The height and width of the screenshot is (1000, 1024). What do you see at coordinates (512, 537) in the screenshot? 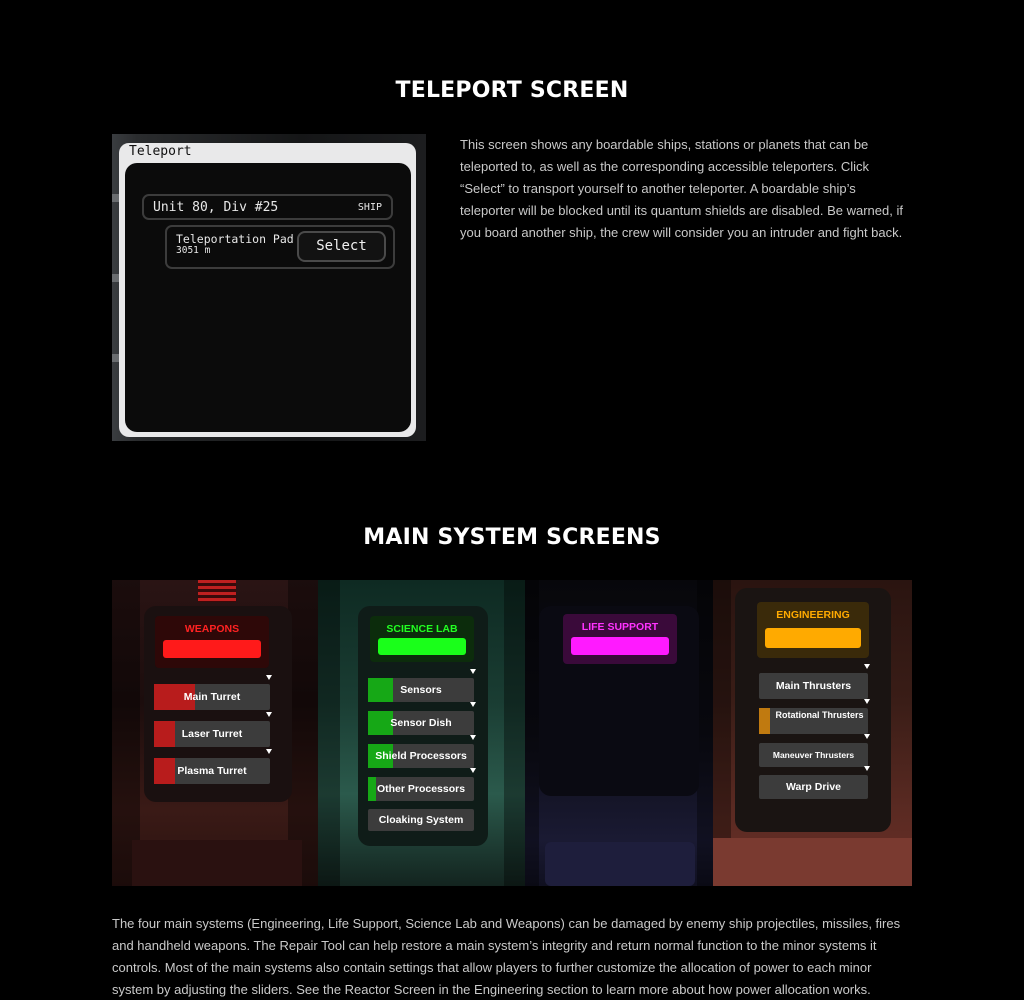
I see `main-systems-section-title: MAIN SYSTEM SCREENS` at bounding box center [512, 537].